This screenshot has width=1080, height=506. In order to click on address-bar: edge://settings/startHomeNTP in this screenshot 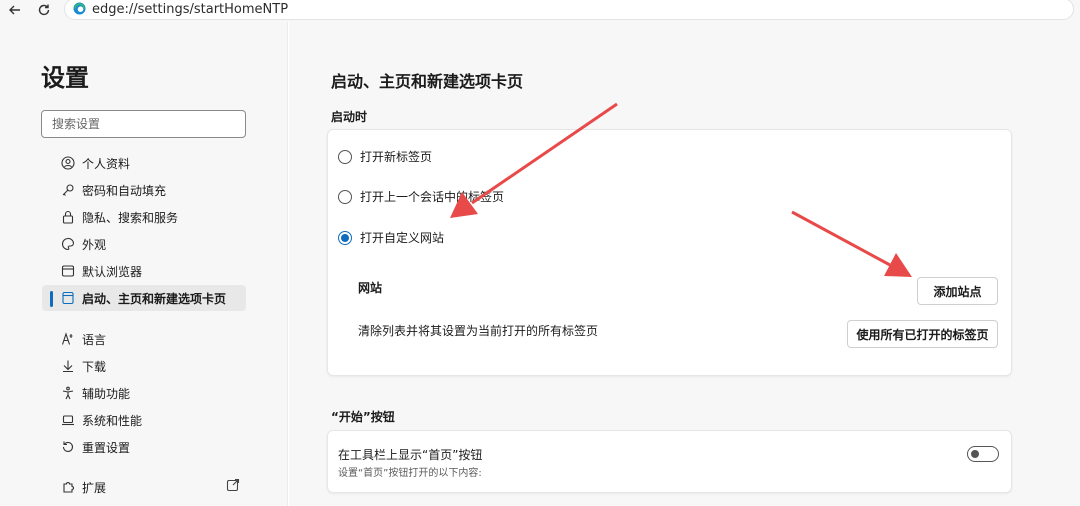, I will do `click(569, 10)`.